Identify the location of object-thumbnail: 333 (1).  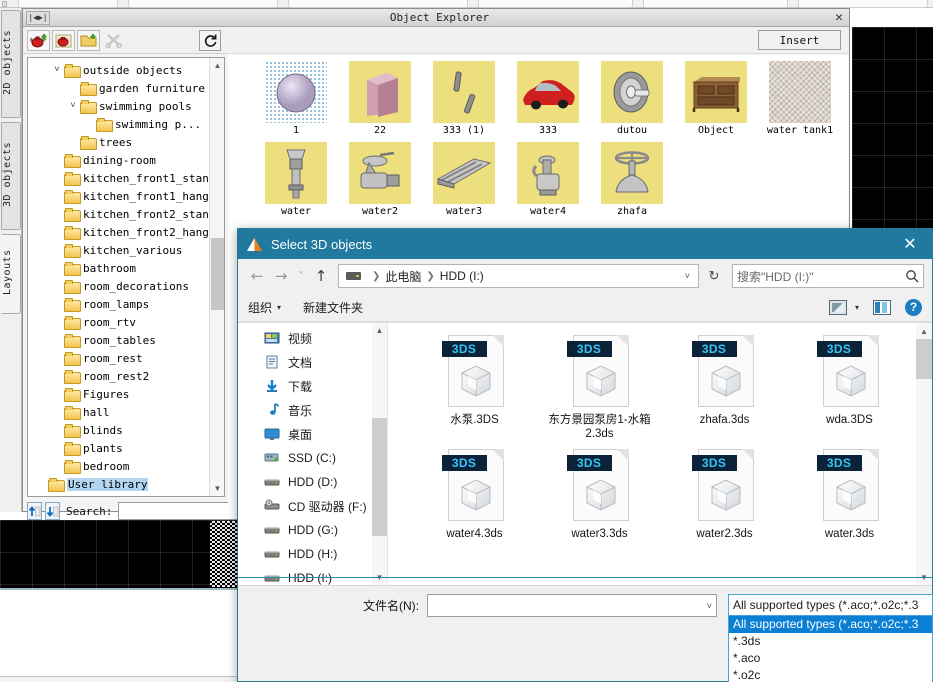
(464, 98).